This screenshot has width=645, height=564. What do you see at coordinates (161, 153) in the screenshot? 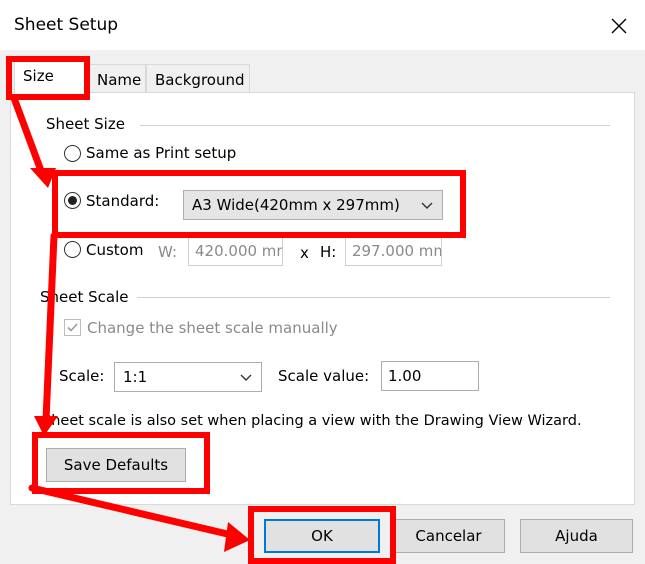
I see `radio-same-as-print-label: Same as Print setup` at bounding box center [161, 153].